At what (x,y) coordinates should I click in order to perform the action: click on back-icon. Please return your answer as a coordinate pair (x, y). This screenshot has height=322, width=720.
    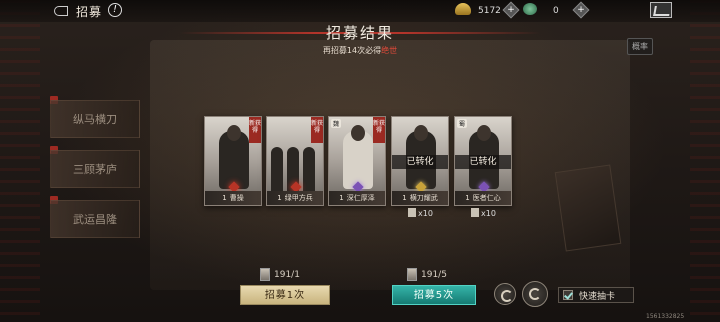
    Looking at the image, I should click on (61, 10).